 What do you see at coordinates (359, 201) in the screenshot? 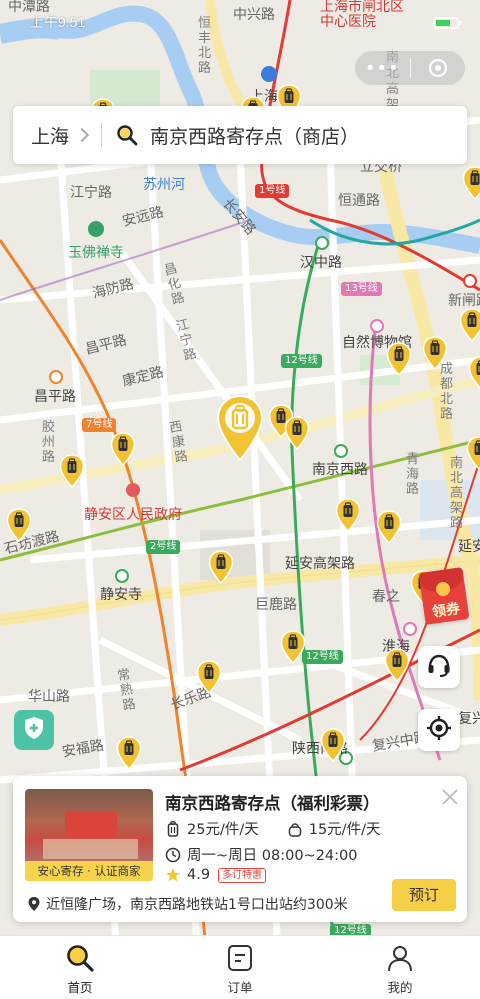
I see `map-label: 恒通路` at bounding box center [359, 201].